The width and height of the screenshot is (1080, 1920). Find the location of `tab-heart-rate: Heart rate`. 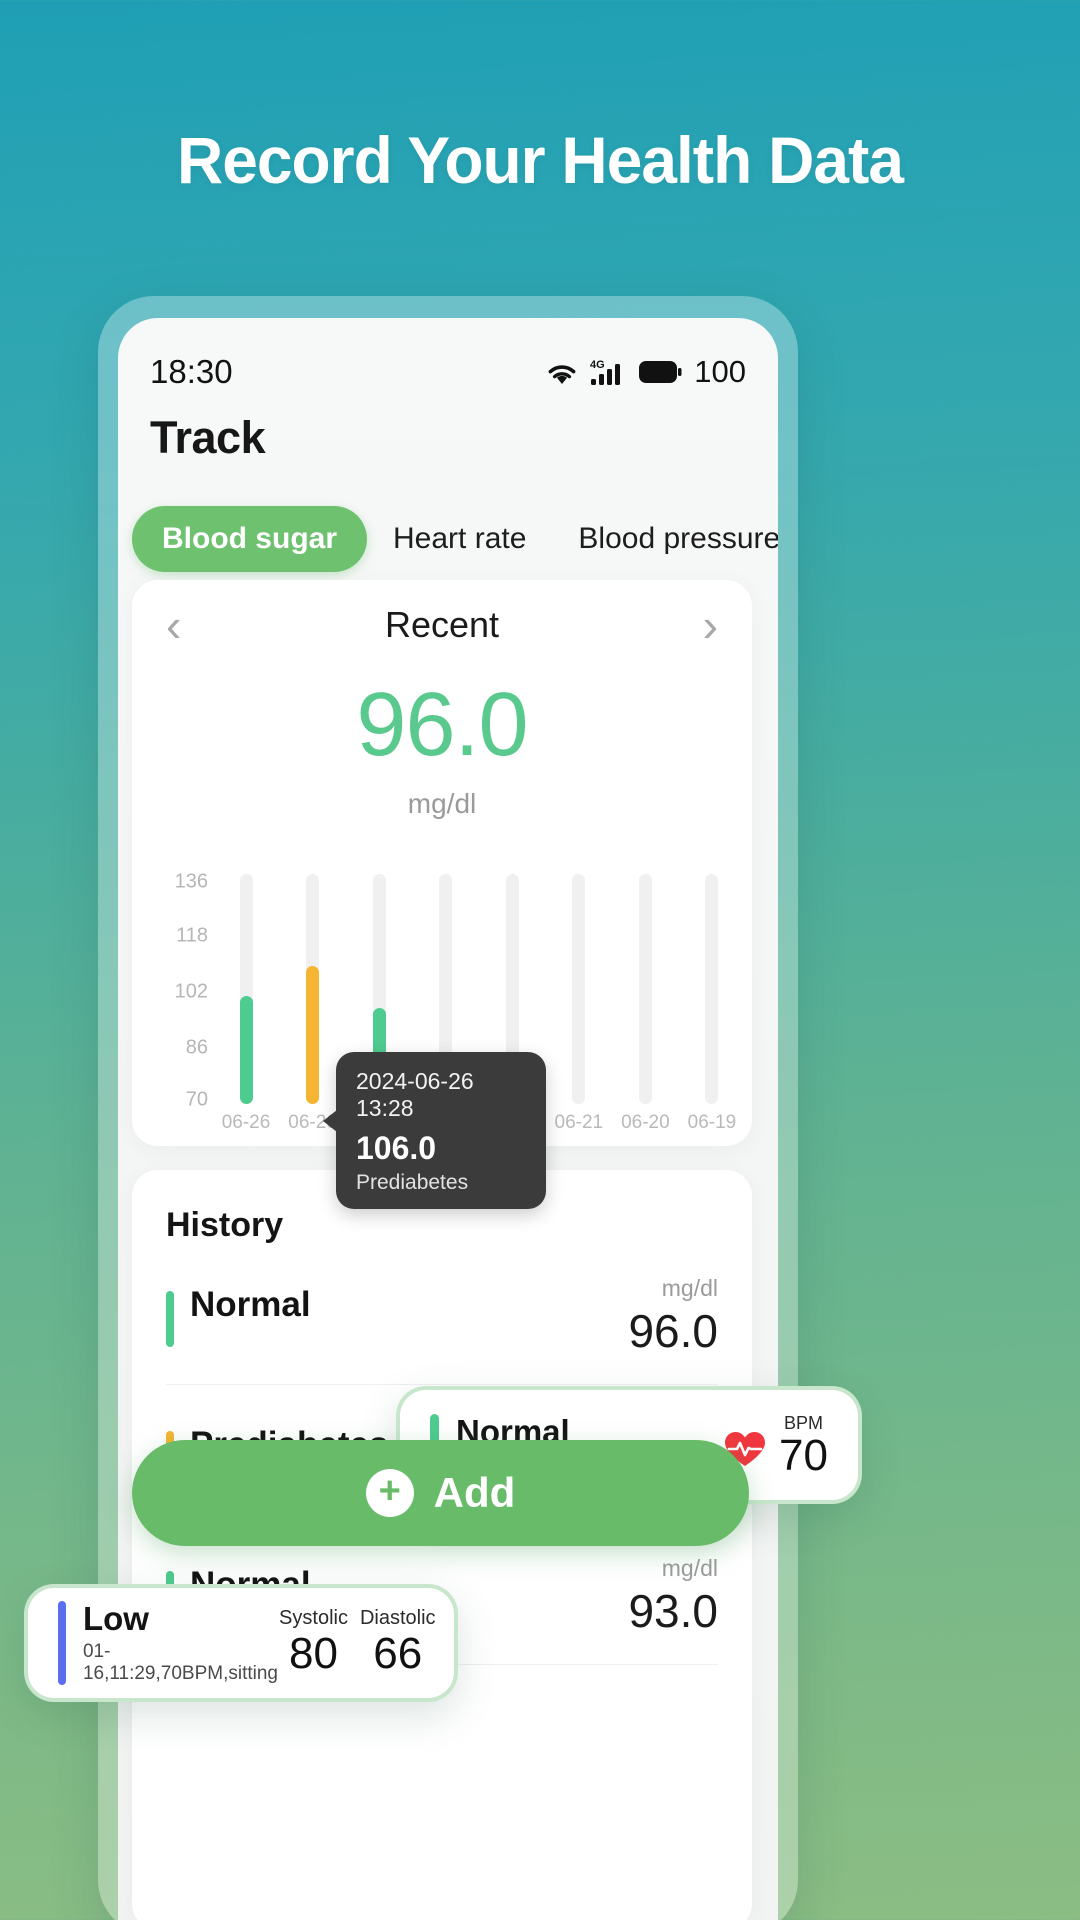

tab-heart-rate: Heart rate is located at coordinates (459, 539).